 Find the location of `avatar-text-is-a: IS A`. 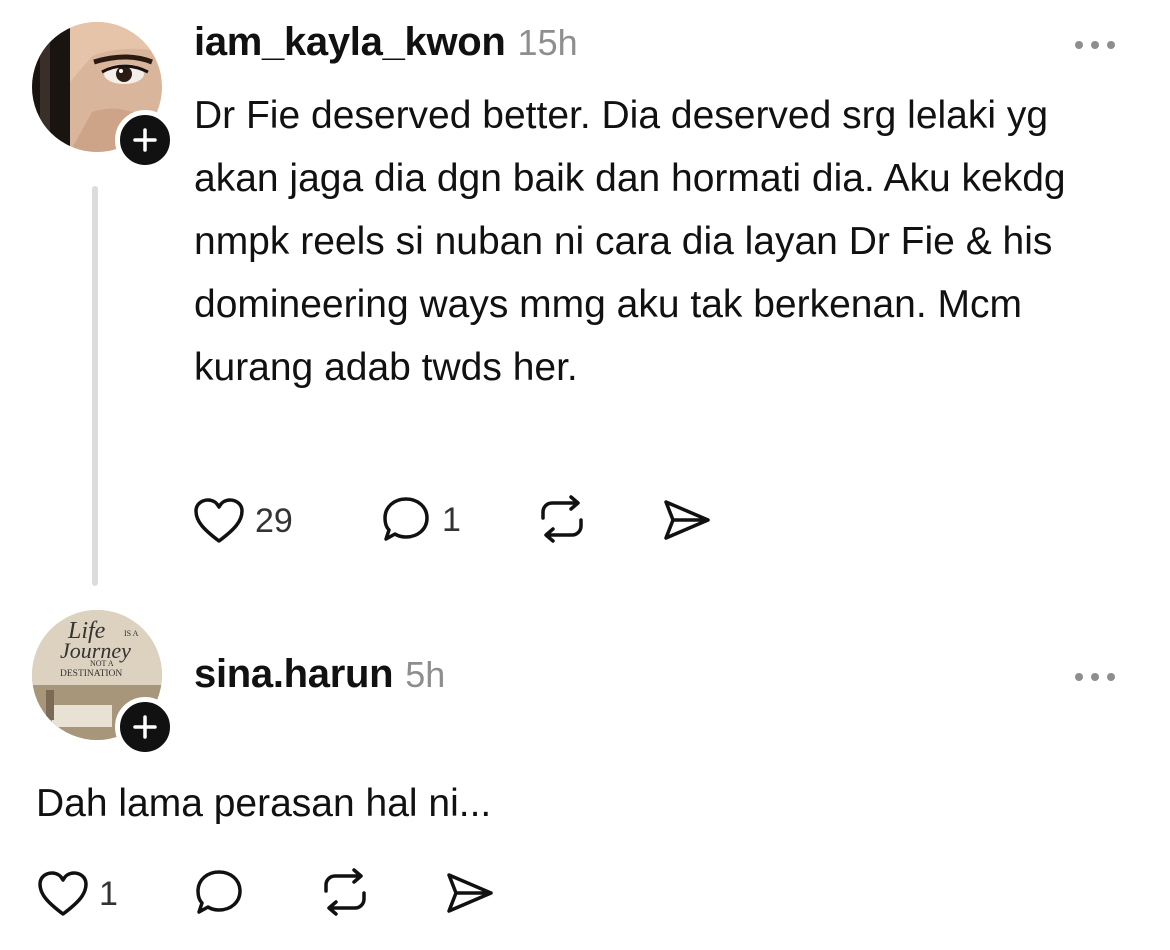

avatar-text-is-a: IS A is located at coordinates (131, 633).